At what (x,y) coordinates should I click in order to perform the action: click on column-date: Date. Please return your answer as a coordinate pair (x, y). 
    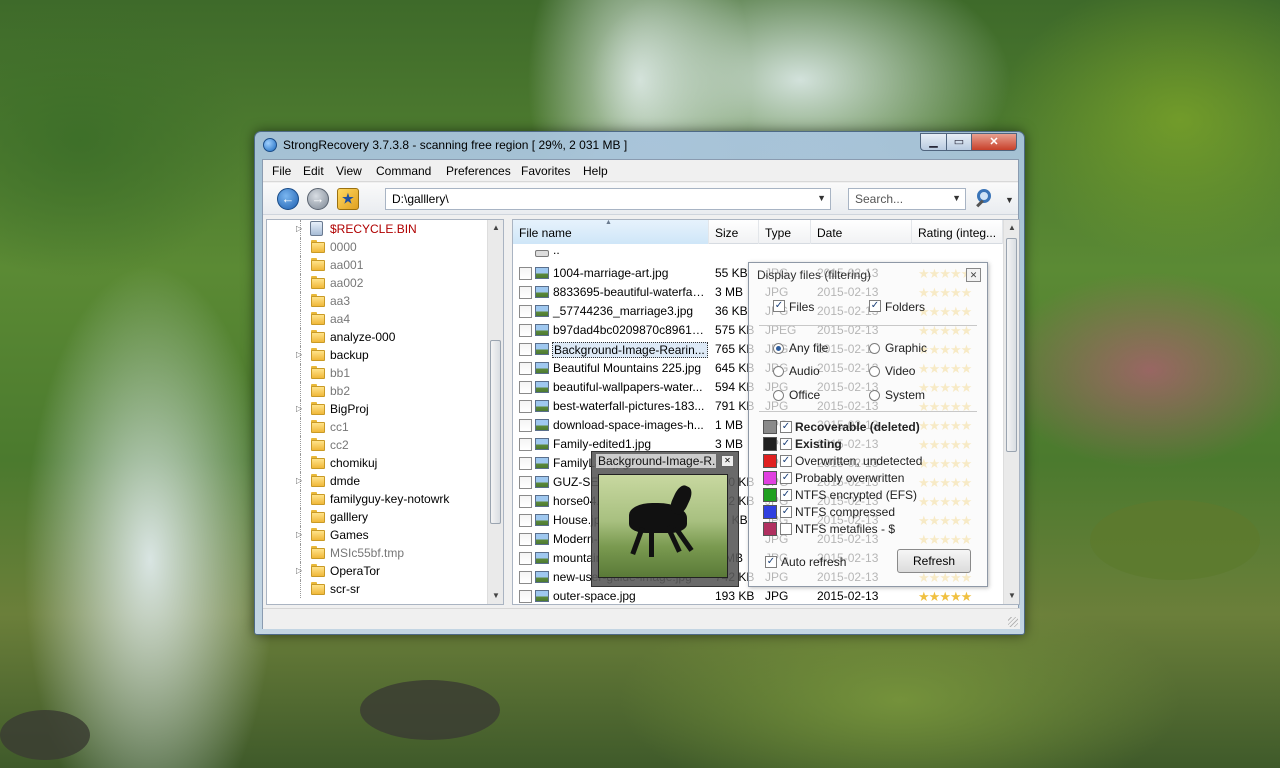
    Looking at the image, I should click on (861, 232).